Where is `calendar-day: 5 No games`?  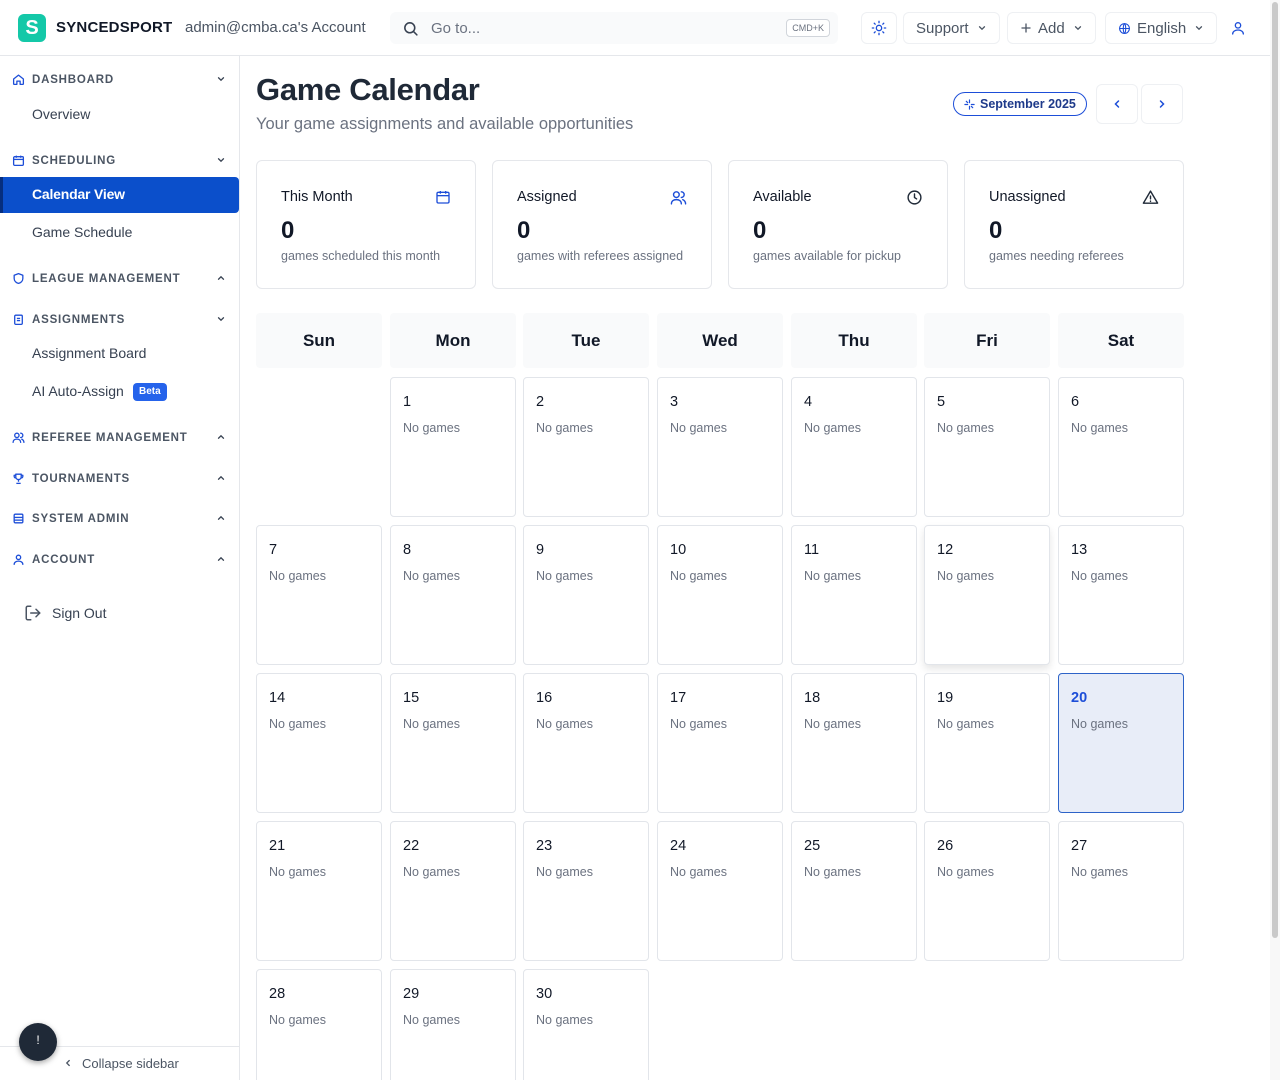
calendar-day: 5 No games is located at coordinates (987, 447).